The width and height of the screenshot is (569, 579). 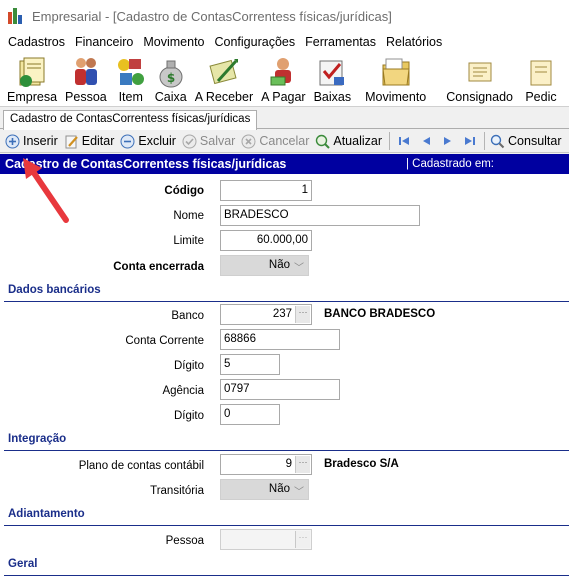 What do you see at coordinates (280, 389) in the screenshot?
I see `agencia-field: 0797` at bounding box center [280, 389].